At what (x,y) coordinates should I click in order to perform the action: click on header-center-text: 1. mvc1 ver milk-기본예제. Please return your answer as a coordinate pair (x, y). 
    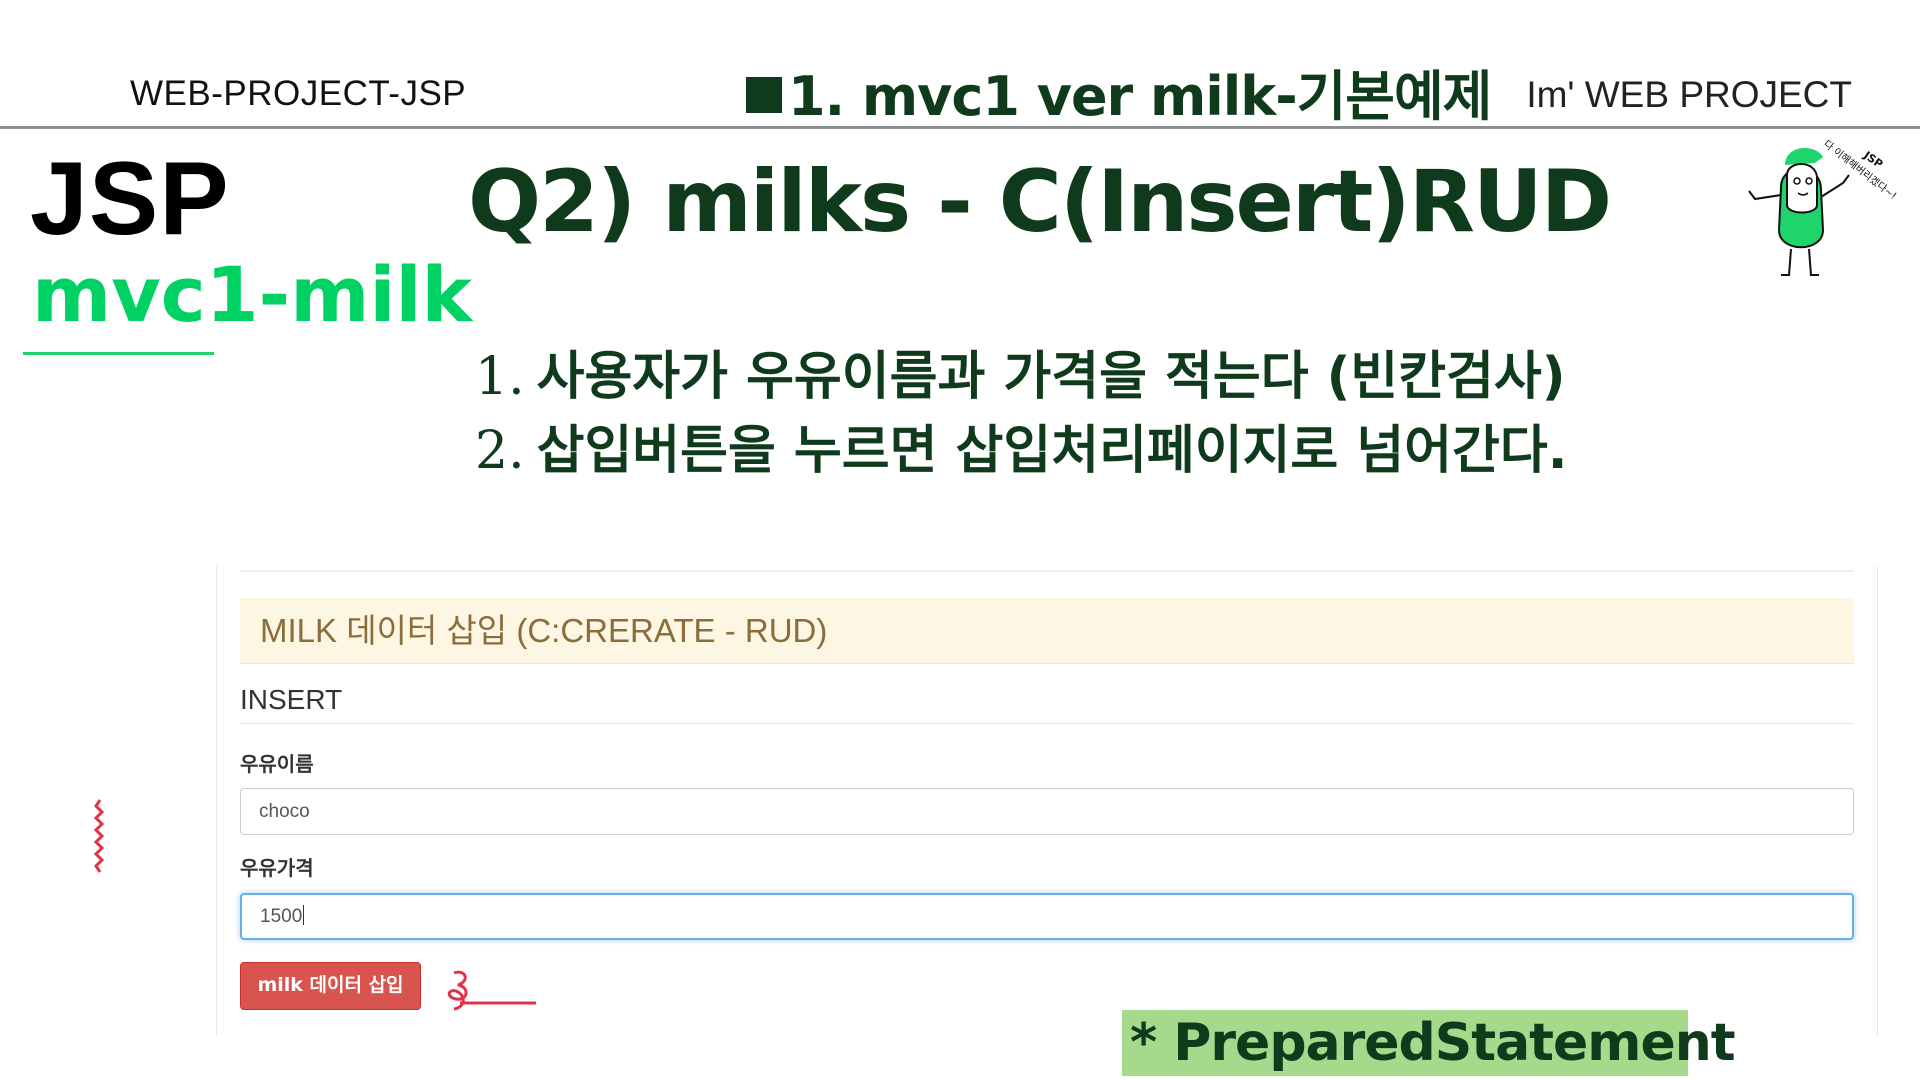
    Looking at the image, I should click on (1140, 96).